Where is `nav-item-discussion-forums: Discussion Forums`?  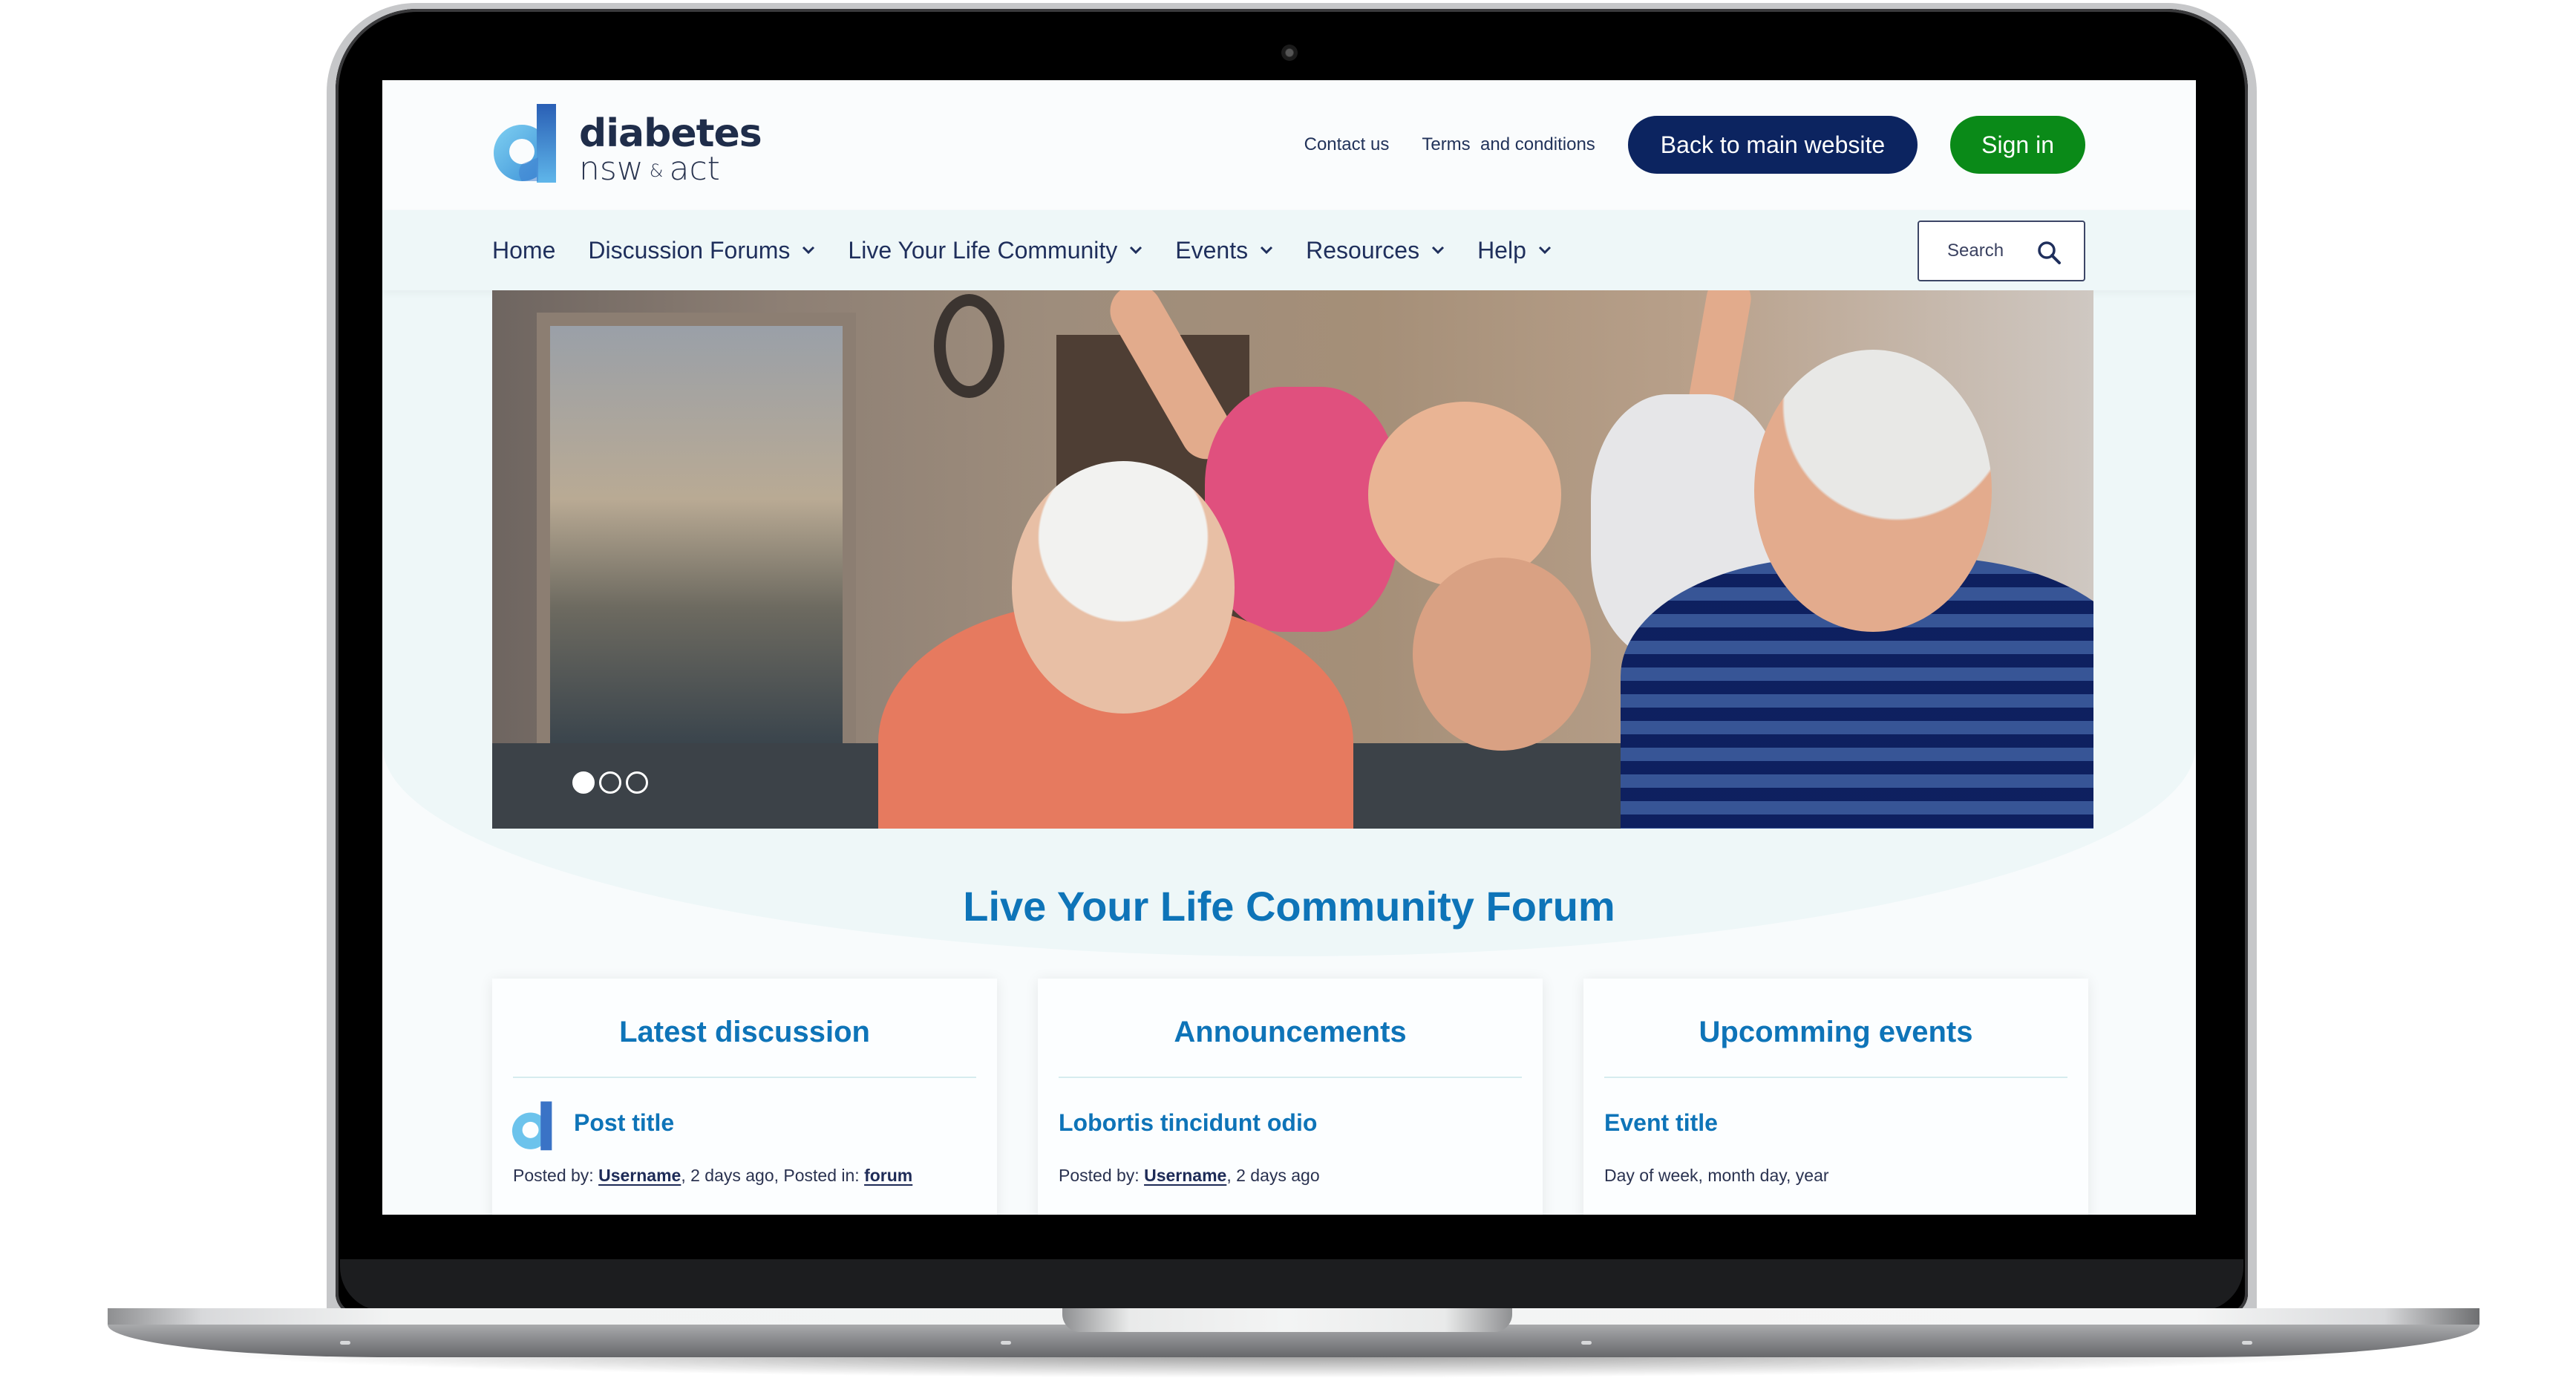 nav-item-discussion-forums: Discussion Forums is located at coordinates (701, 250).